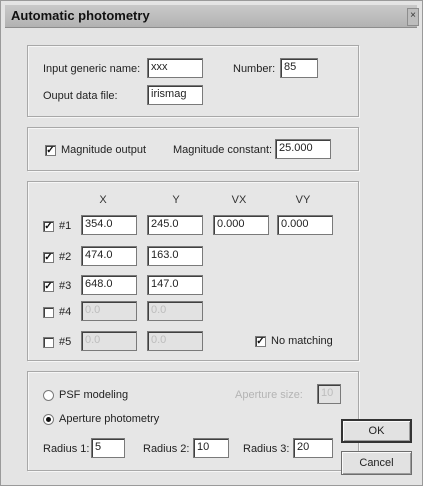  Describe the element at coordinates (109, 419) in the screenshot. I see `aperture-photometry-label: Aperture photometry` at that location.